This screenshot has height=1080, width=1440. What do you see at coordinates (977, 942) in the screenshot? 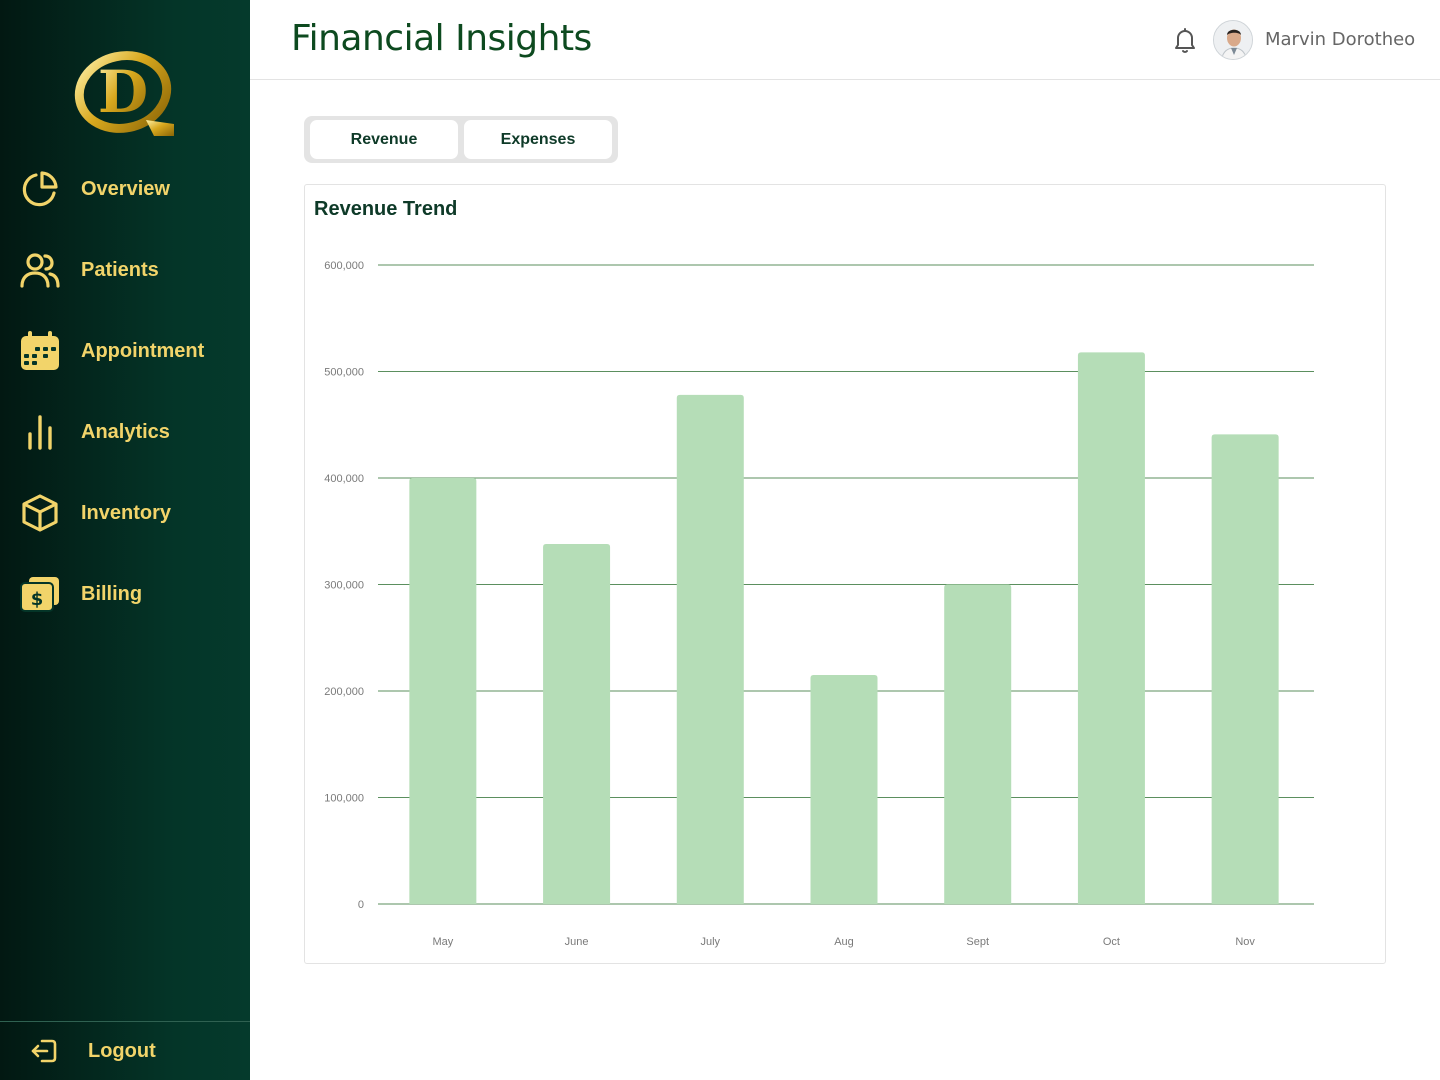
I see `x-tick-label: Sept` at bounding box center [977, 942].